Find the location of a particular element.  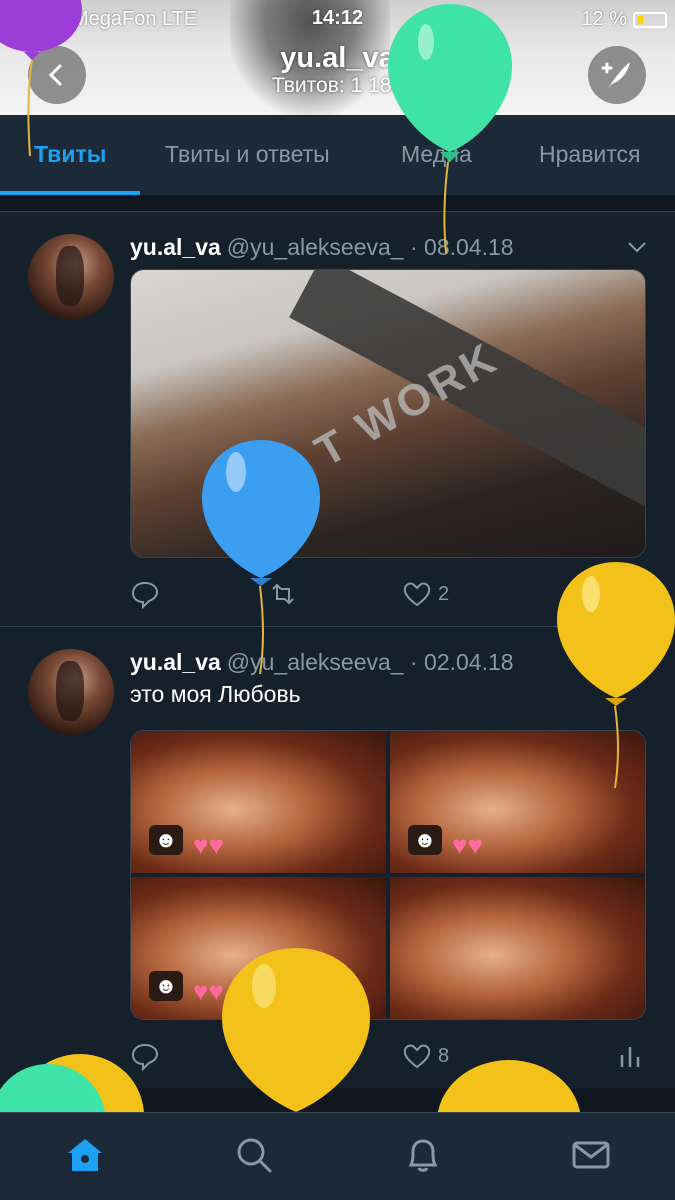

tweet-text: это моя Любовь is located at coordinates (215, 694).